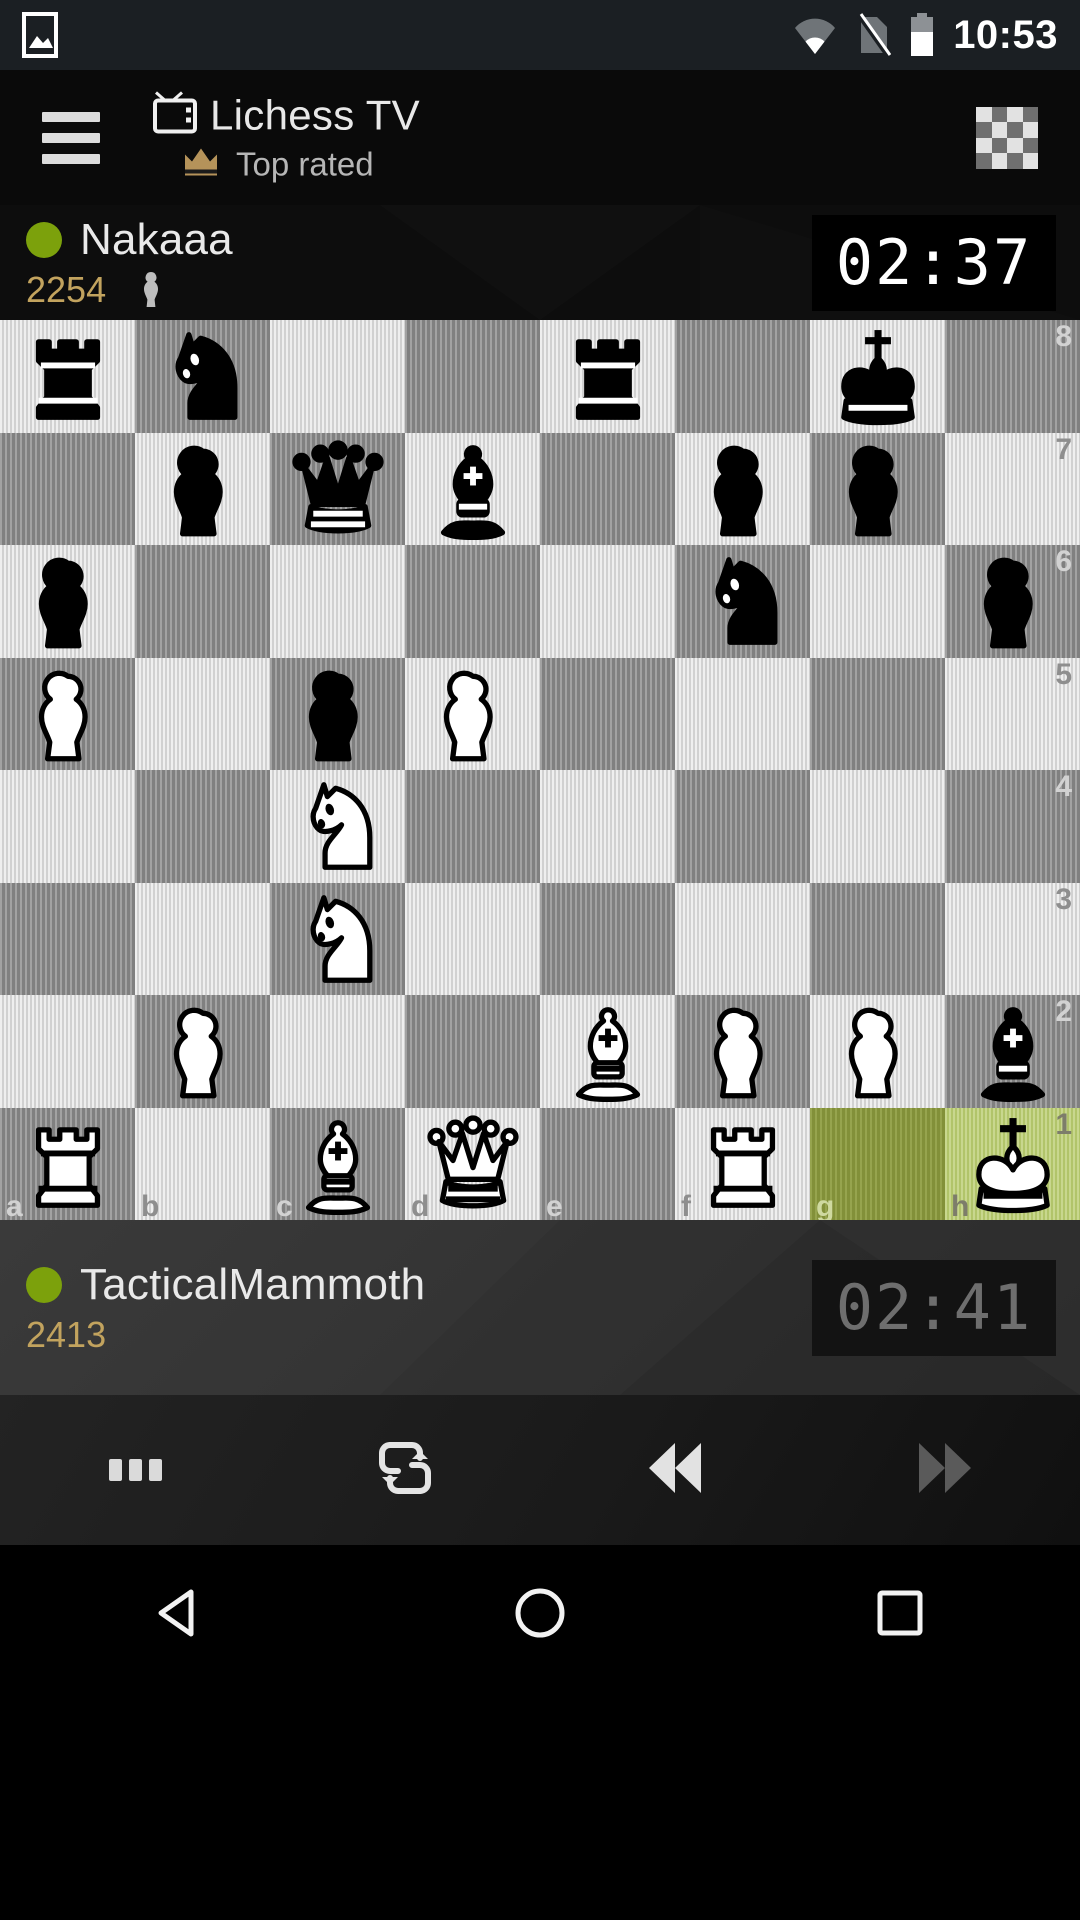  I want to click on board-square-a8, so click(67, 376).